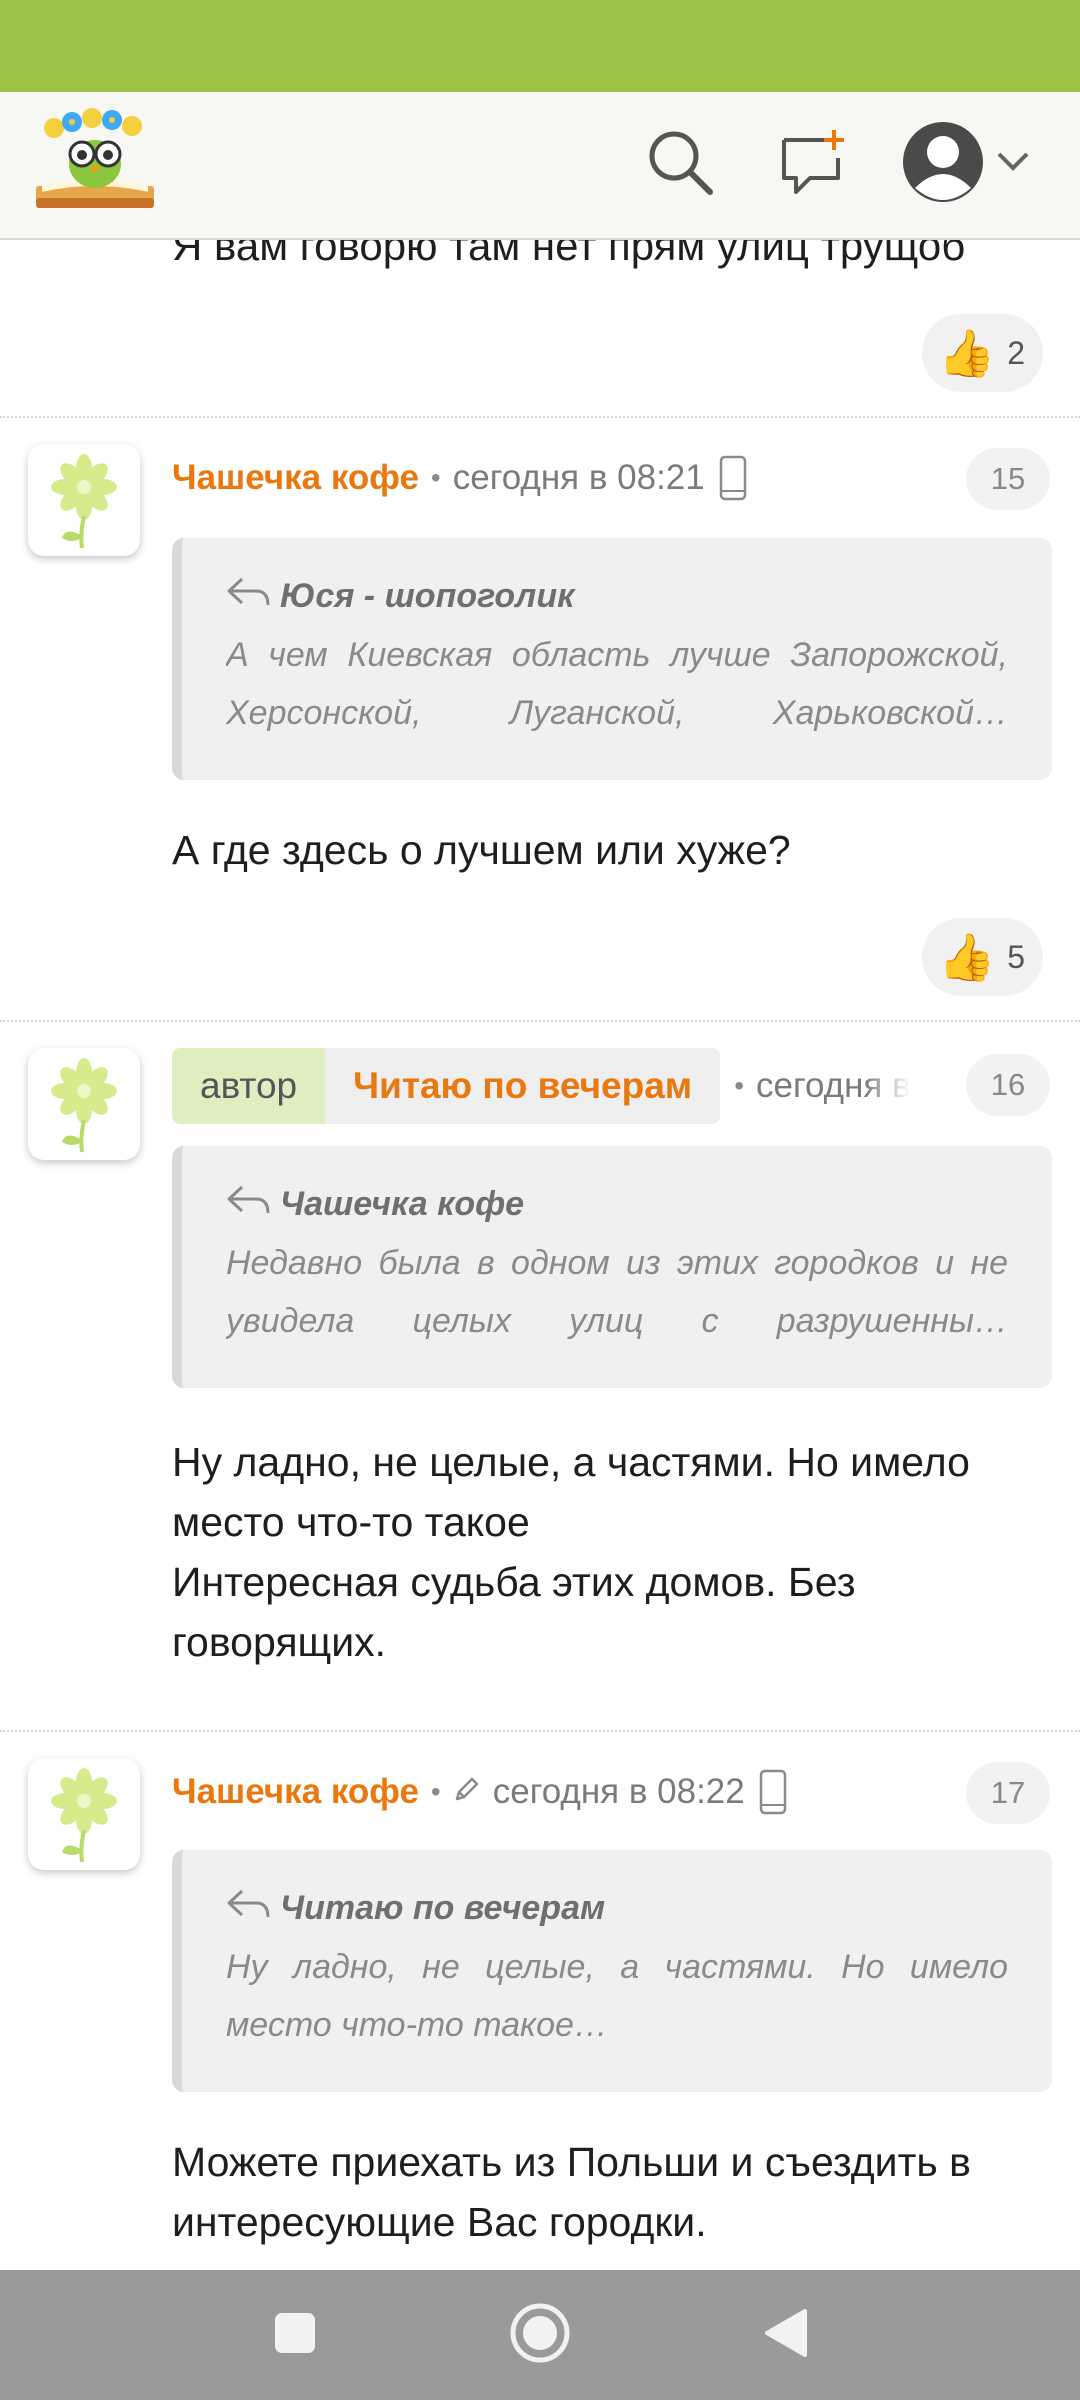 Image resolution: width=1080 pixels, height=2400 pixels. I want to click on home-button, so click(540, 2335).